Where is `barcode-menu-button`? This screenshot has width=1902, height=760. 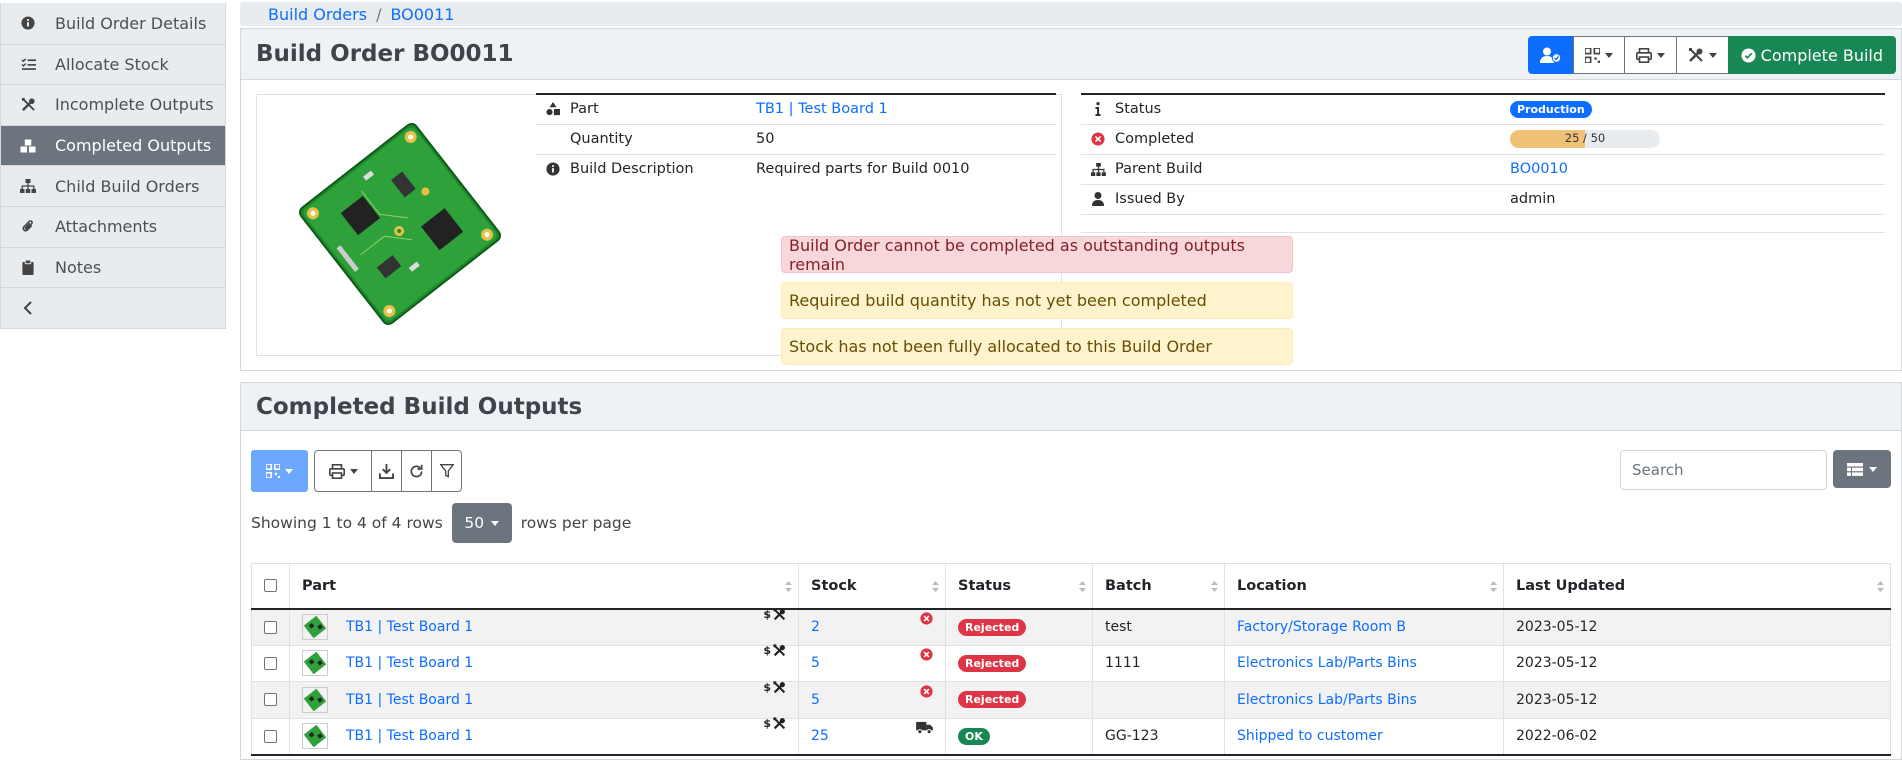 barcode-menu-button is located at coordinates (279, 471).